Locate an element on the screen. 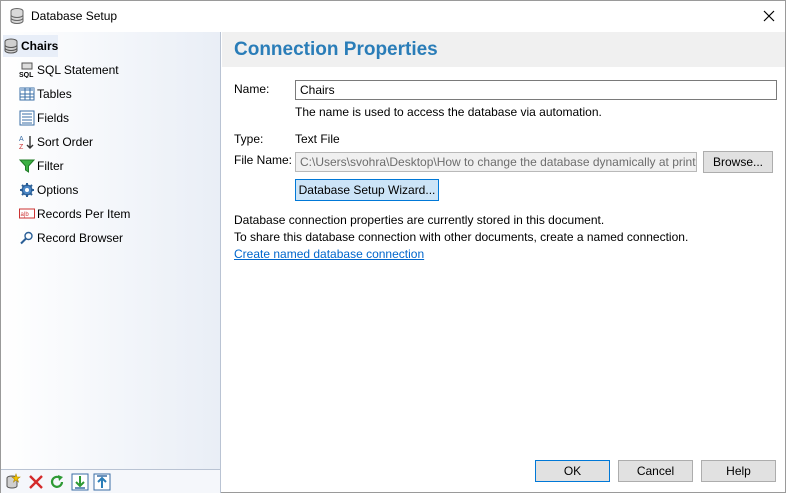 The image size is (786, 494). magnifier-icon is located at coordinates (27, 238).